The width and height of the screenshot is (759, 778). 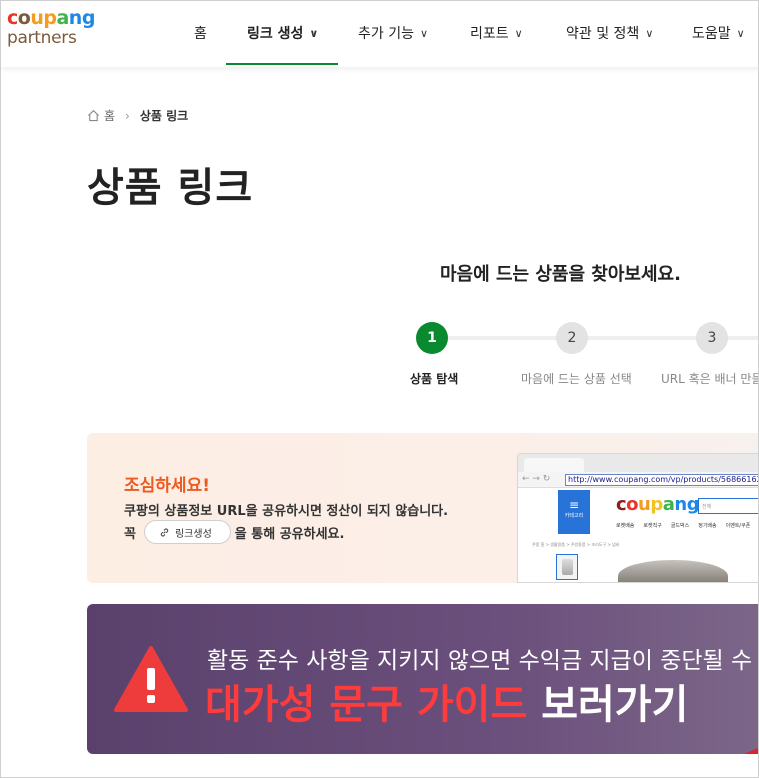 What do you see at coordinates (574, 516) in the screenshot?
I see `mock-category-label: 카테고리` at bounding box center [574, 516].